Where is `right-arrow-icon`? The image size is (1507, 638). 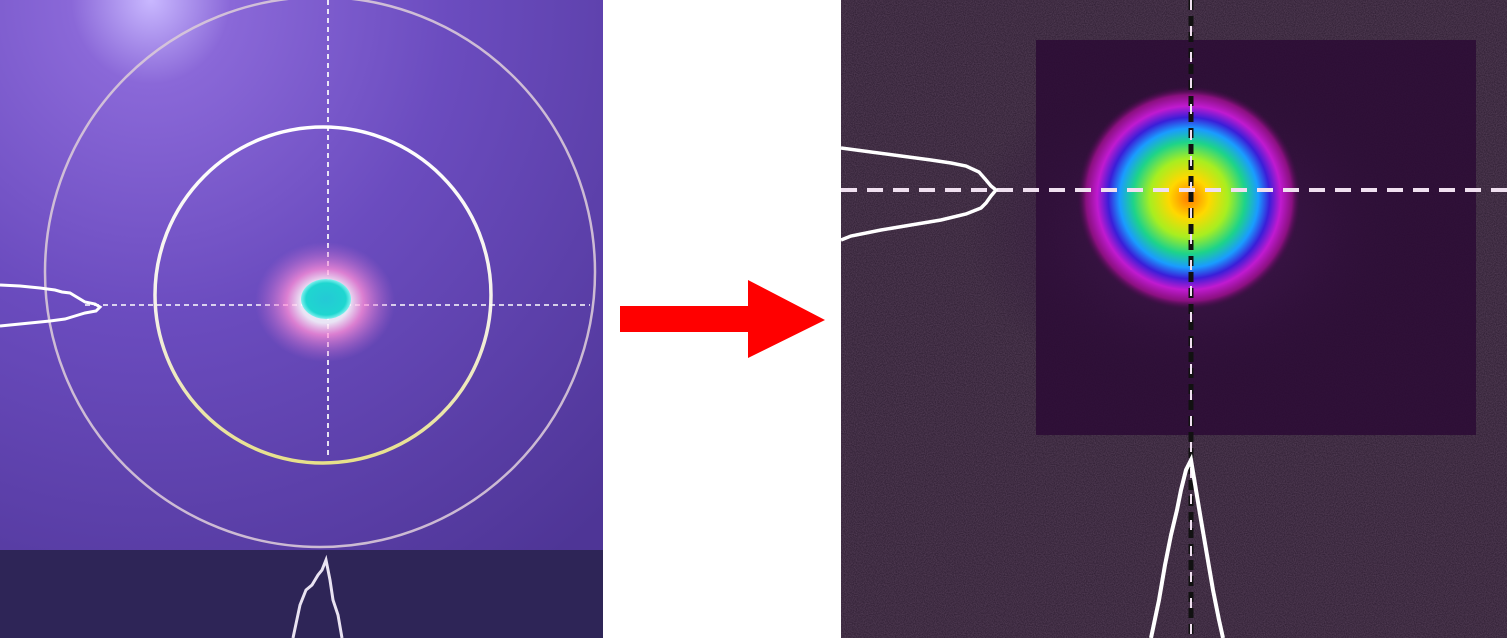
right-arrow-icon is located at coordinates (722, 319).